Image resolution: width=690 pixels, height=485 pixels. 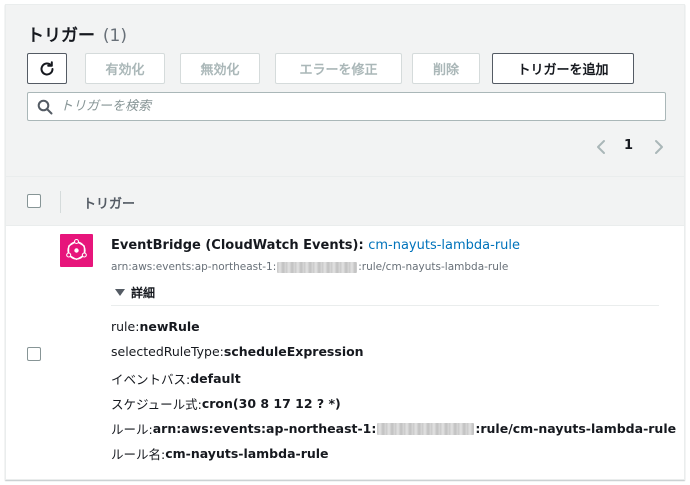 I want to click on detail-selected-rule-type-value: scheduleExpression, so click(x=293, y=351).